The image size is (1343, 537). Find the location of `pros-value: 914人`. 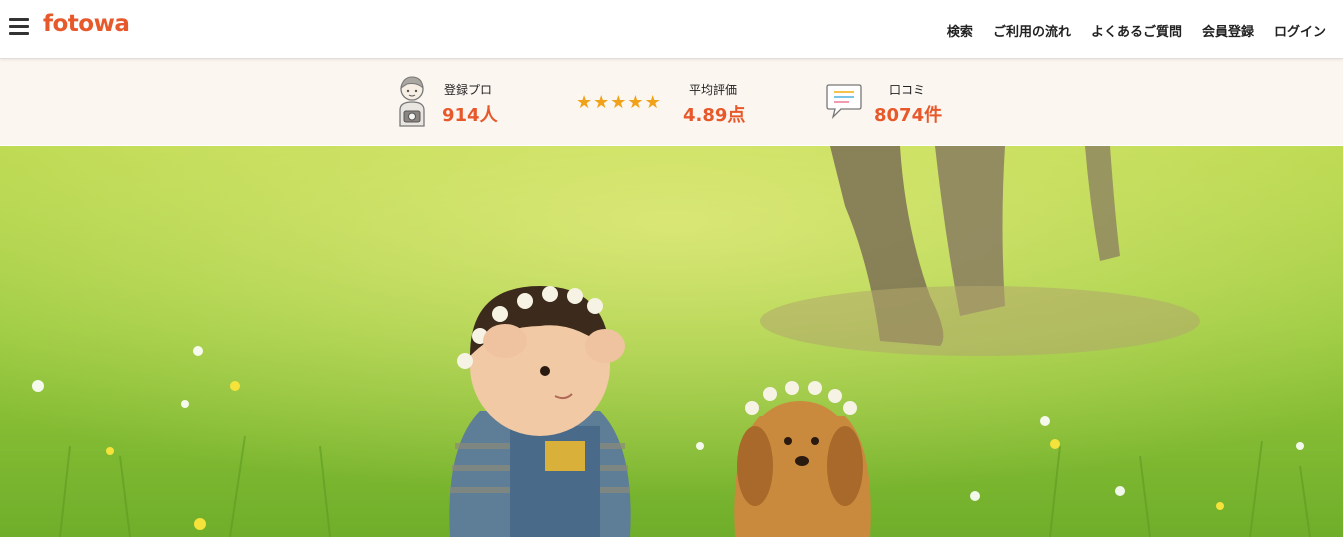

pros-value: 914人 is located at coordinates (470, 115).